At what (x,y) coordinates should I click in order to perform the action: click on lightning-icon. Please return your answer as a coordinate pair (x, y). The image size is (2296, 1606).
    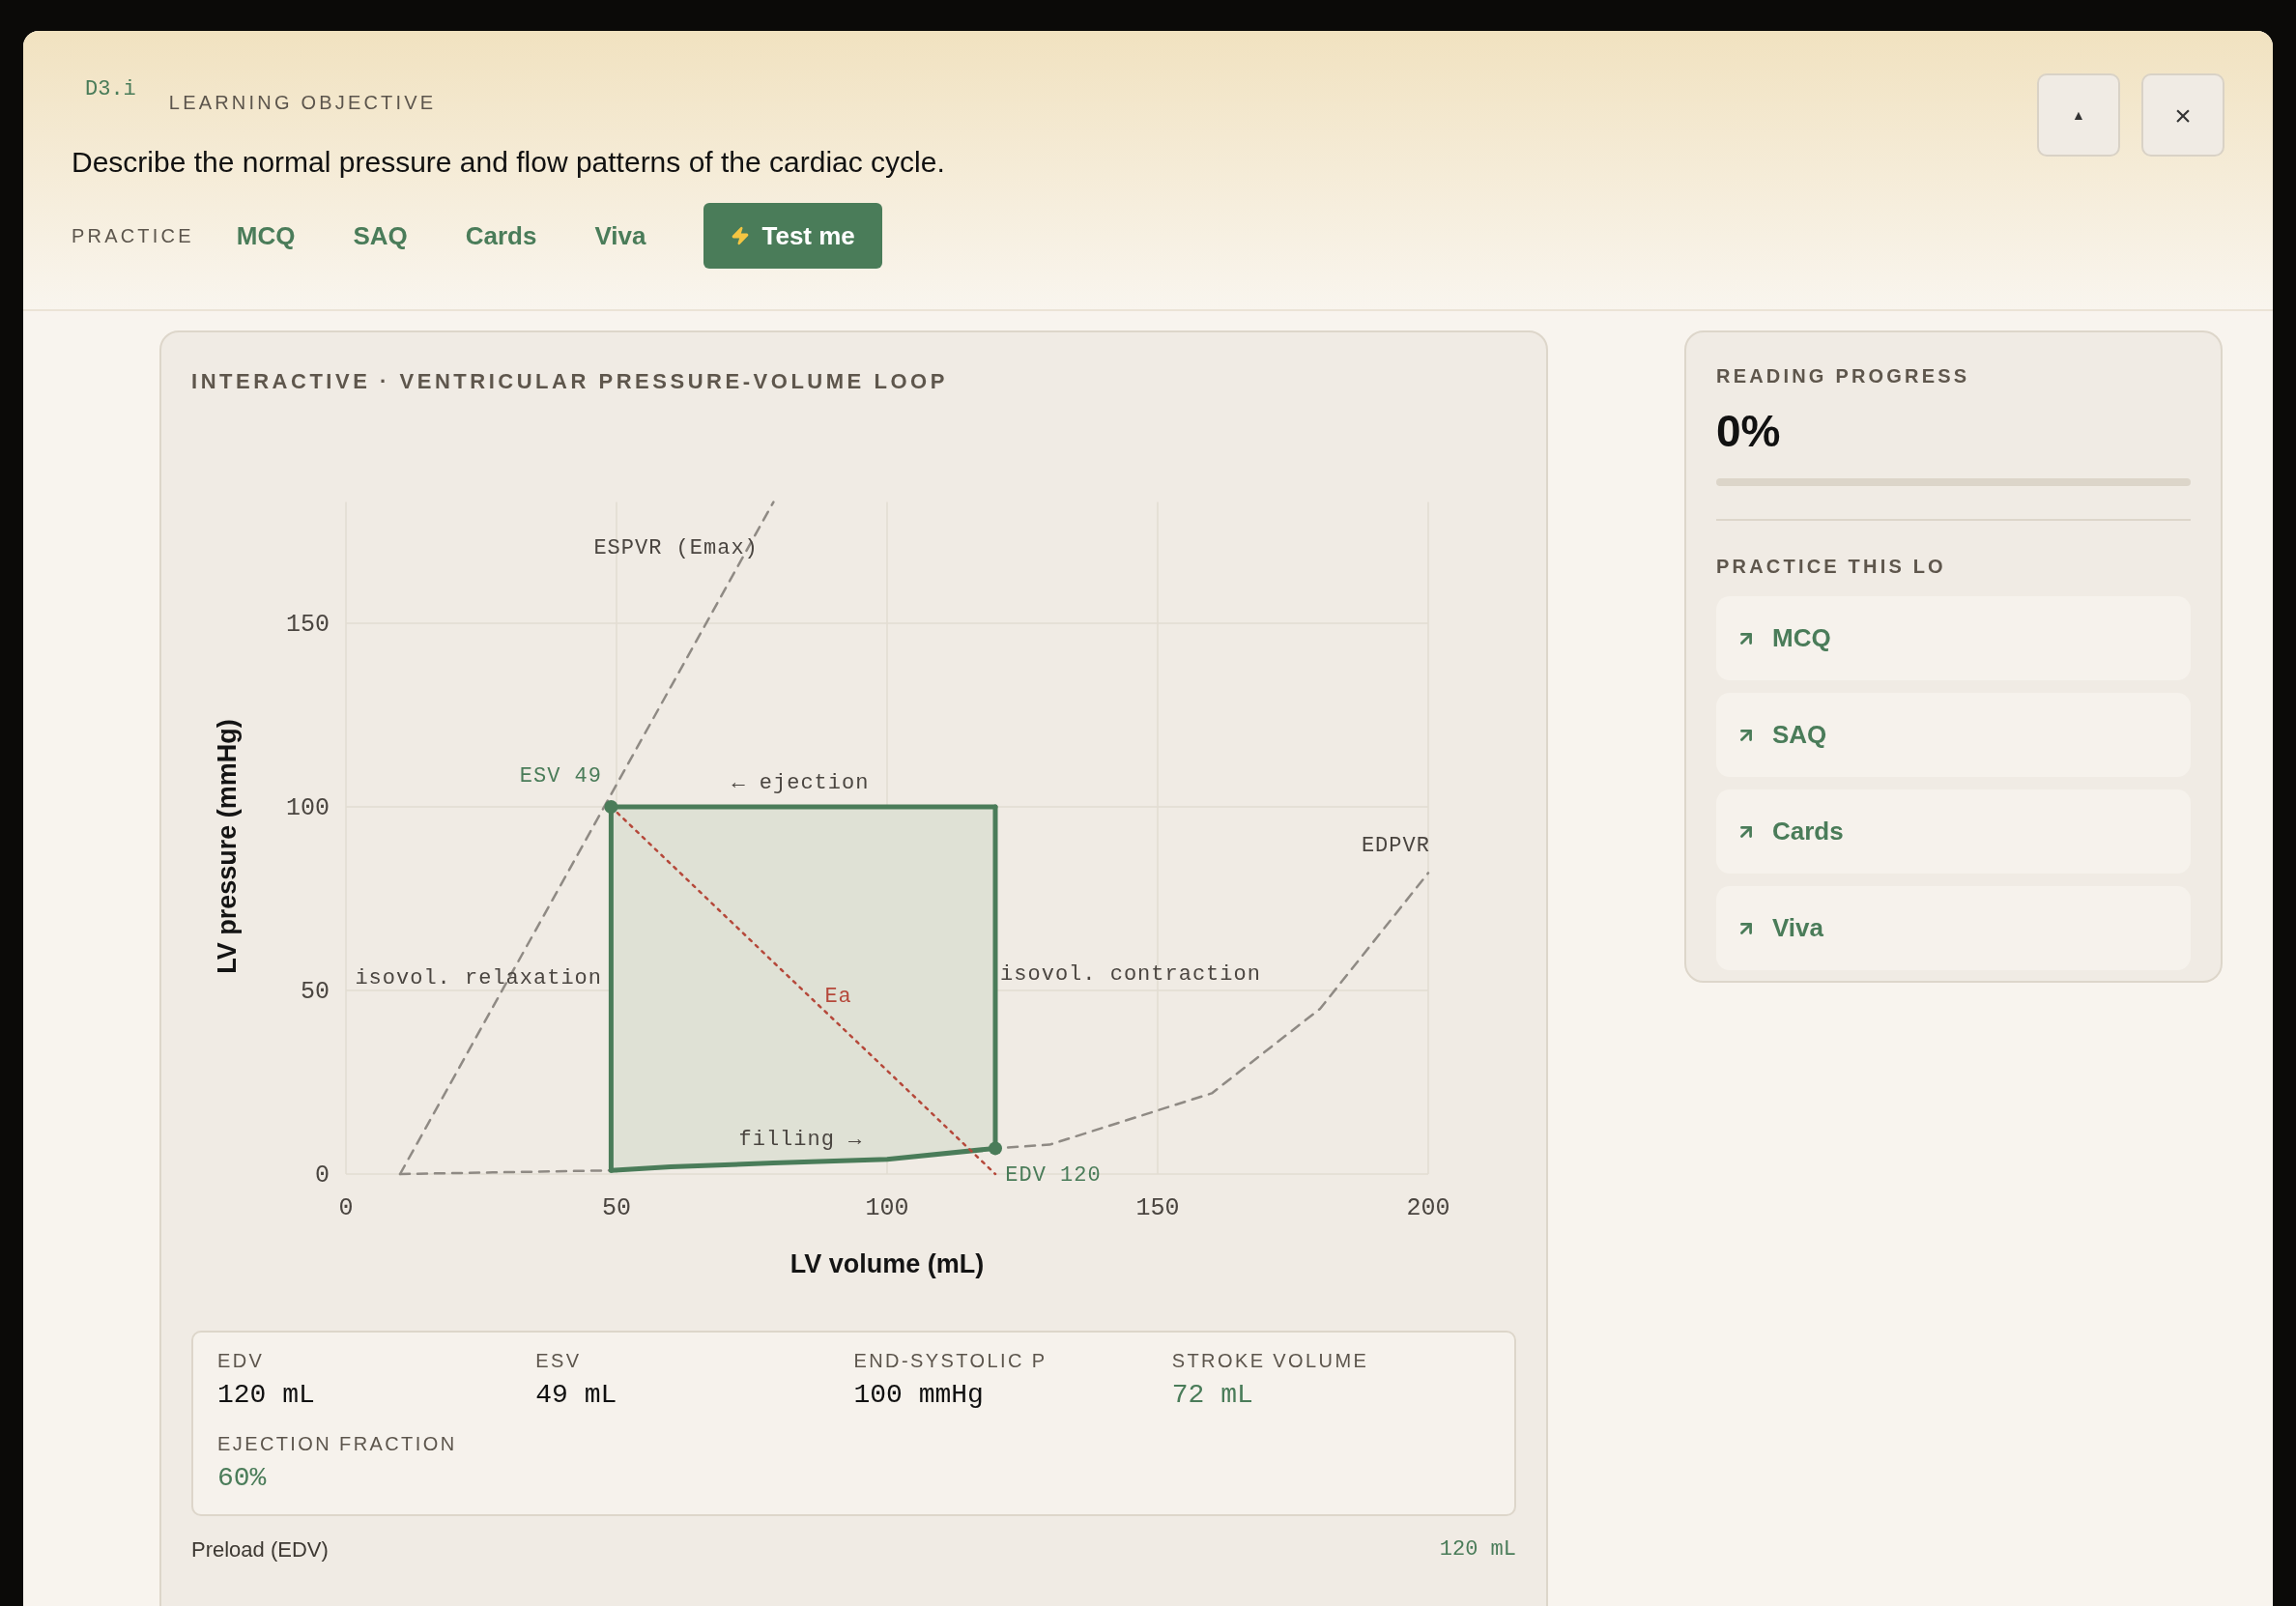
    Looking at the image, I should click on (741, 235).